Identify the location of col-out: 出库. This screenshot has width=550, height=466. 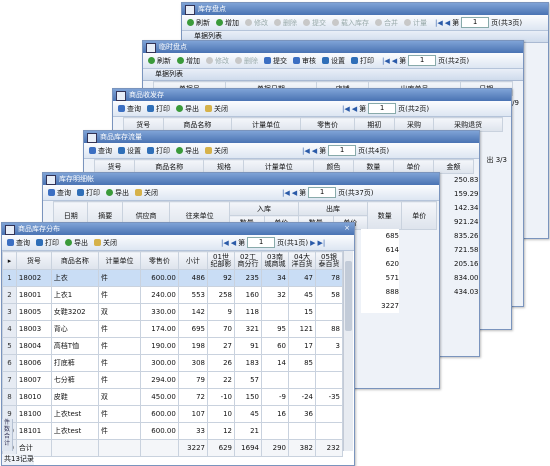
(333, 208).